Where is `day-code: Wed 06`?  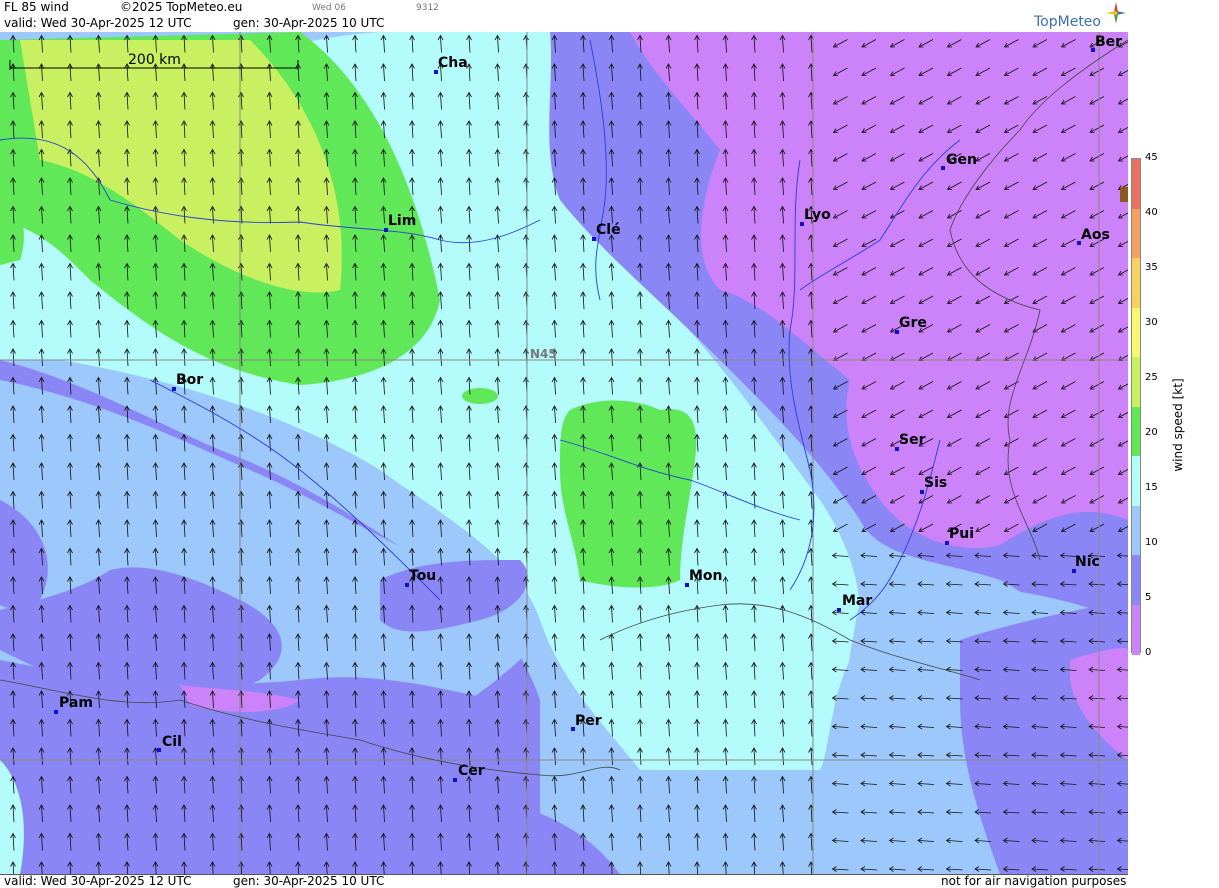 day-code: Wed 06 is located at coordinates (329, 8).